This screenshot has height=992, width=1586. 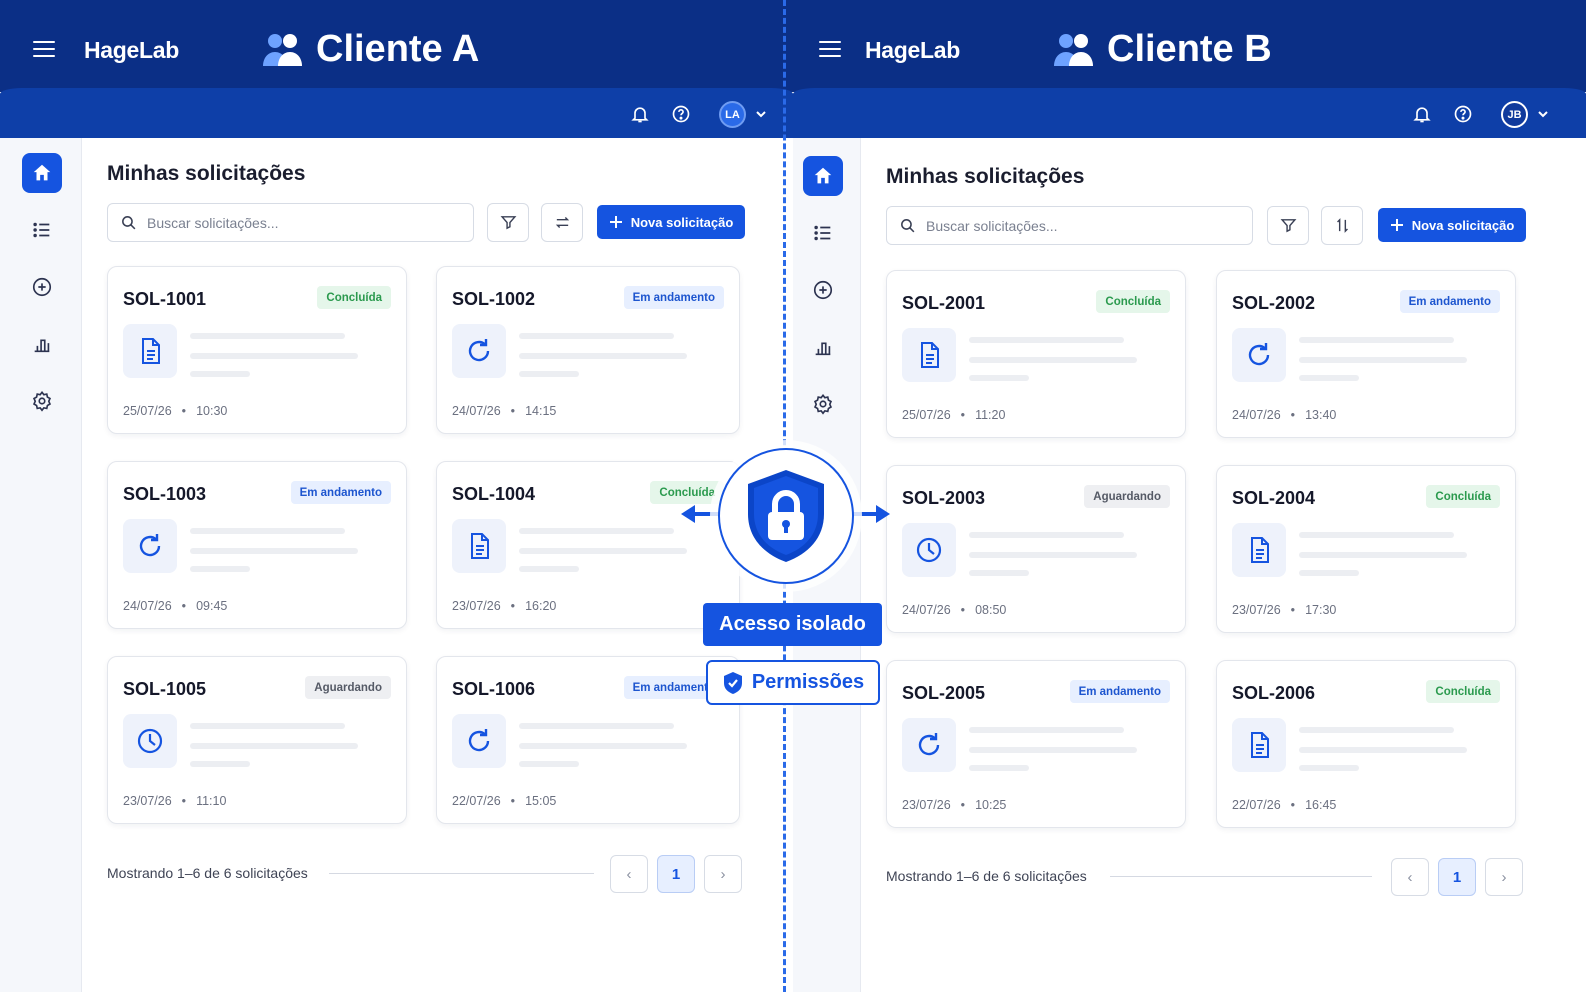 I want to click on request-card: SOL-1003 Em andamento 24/07/26 • 09:45, so click(x=257, y=545).